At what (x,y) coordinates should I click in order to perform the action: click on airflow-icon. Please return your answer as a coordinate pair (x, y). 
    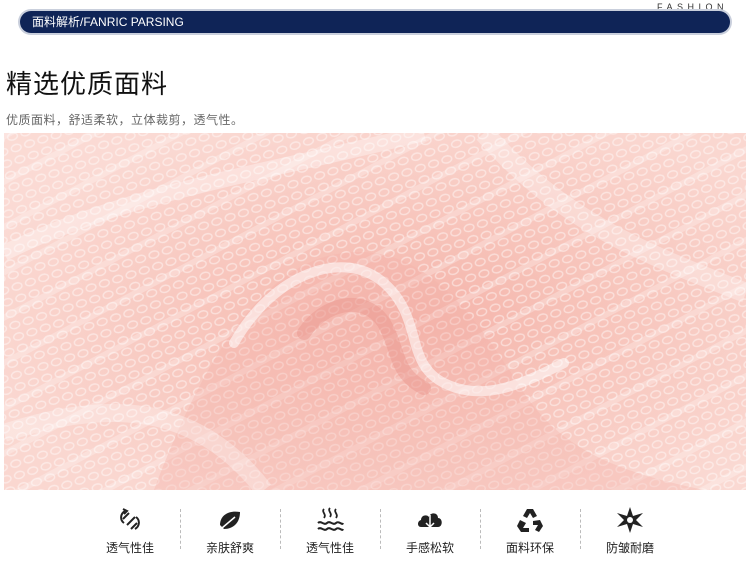
    Looking at the image, I should click on (130, 519).